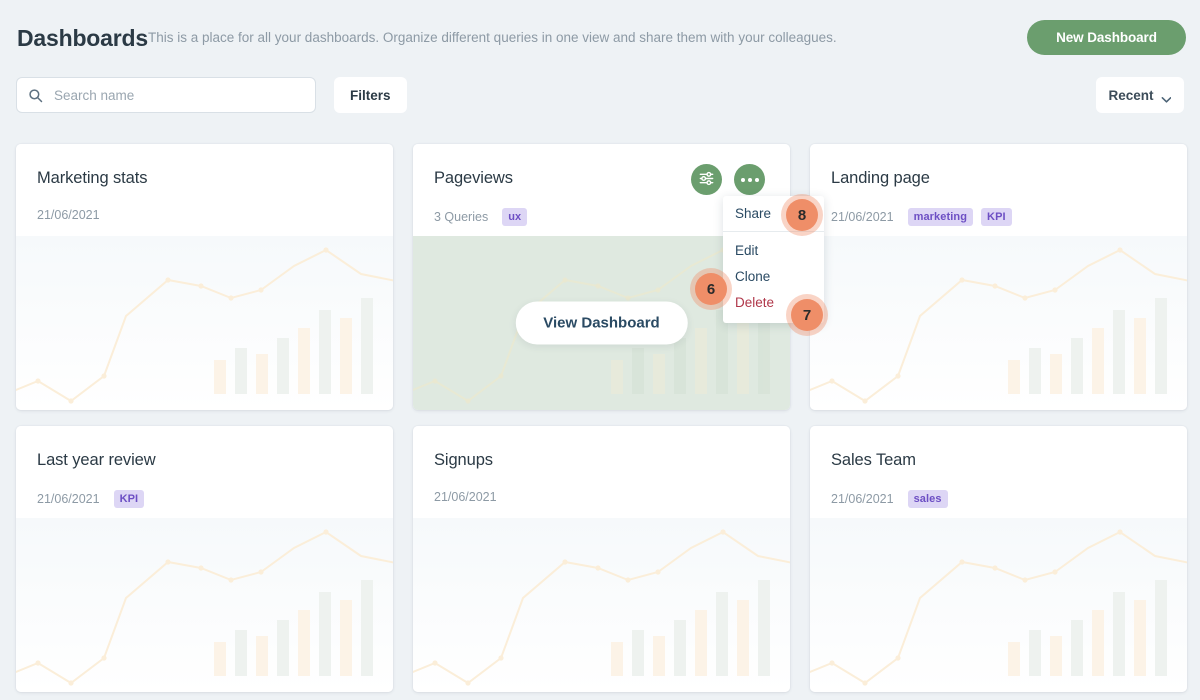 Image resolution: width=1200 pixels, height=700 pixels. I want to click on card-header: Sales Team 21/06/2021 sales, so click(998, 472).